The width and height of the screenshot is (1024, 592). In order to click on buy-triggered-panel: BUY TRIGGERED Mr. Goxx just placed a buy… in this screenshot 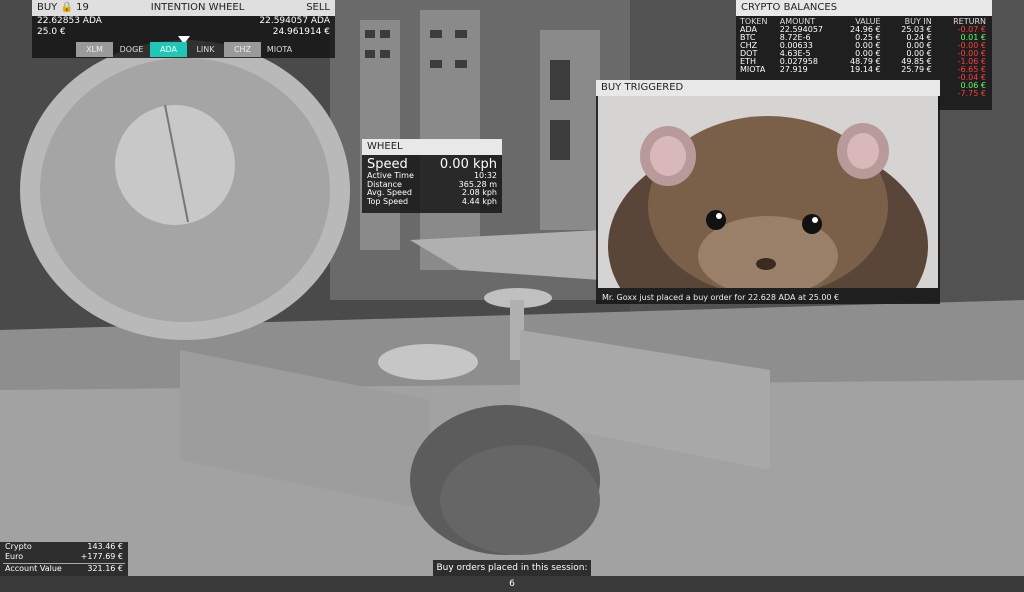, I will do `click(768, 192)`.